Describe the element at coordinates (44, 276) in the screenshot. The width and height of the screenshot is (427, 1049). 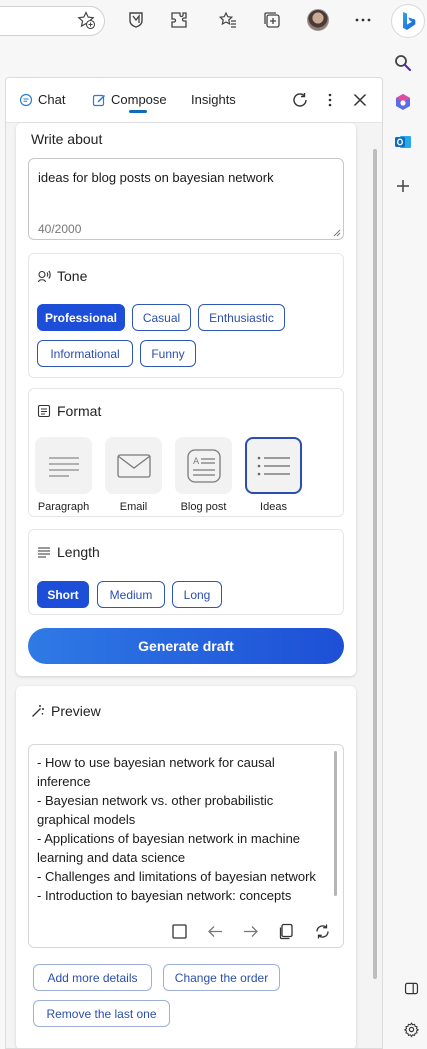
I see `tone-icon` at that location.